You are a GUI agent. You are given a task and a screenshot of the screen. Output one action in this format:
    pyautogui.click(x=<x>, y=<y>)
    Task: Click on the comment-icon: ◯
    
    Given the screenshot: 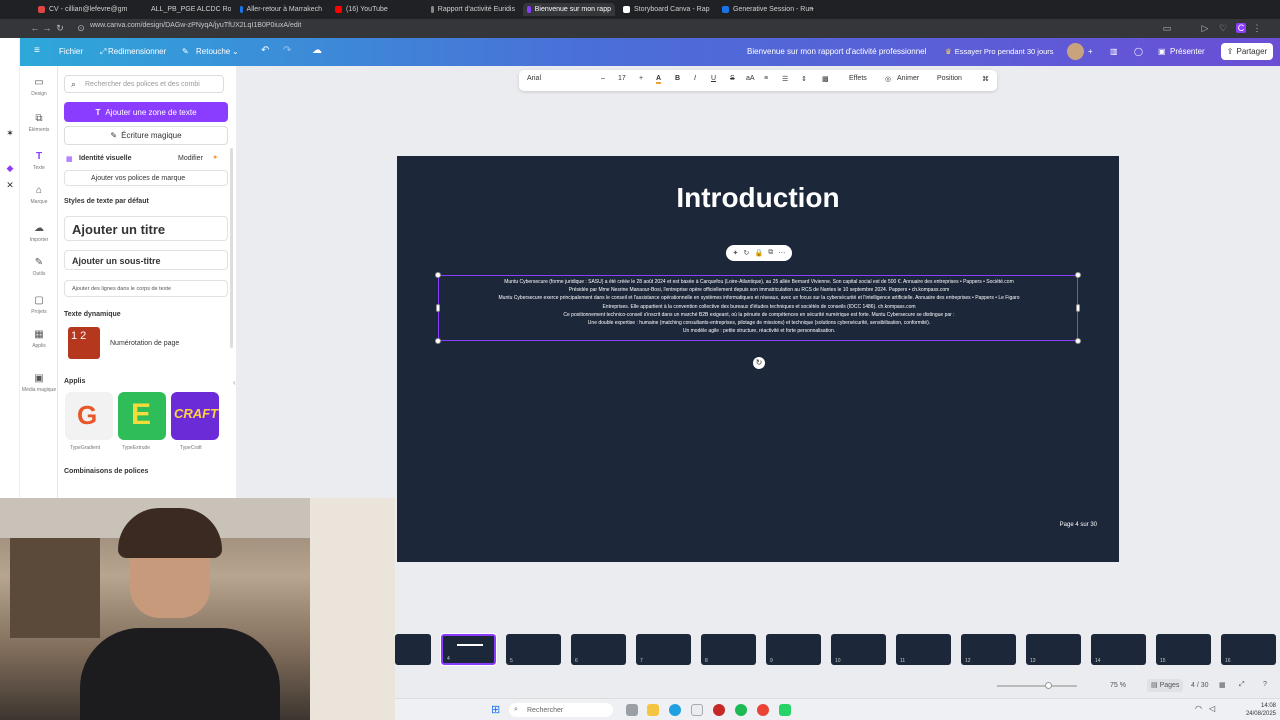 What is the action you would take?
    pyautogui.click(x=1138, y=51)
    